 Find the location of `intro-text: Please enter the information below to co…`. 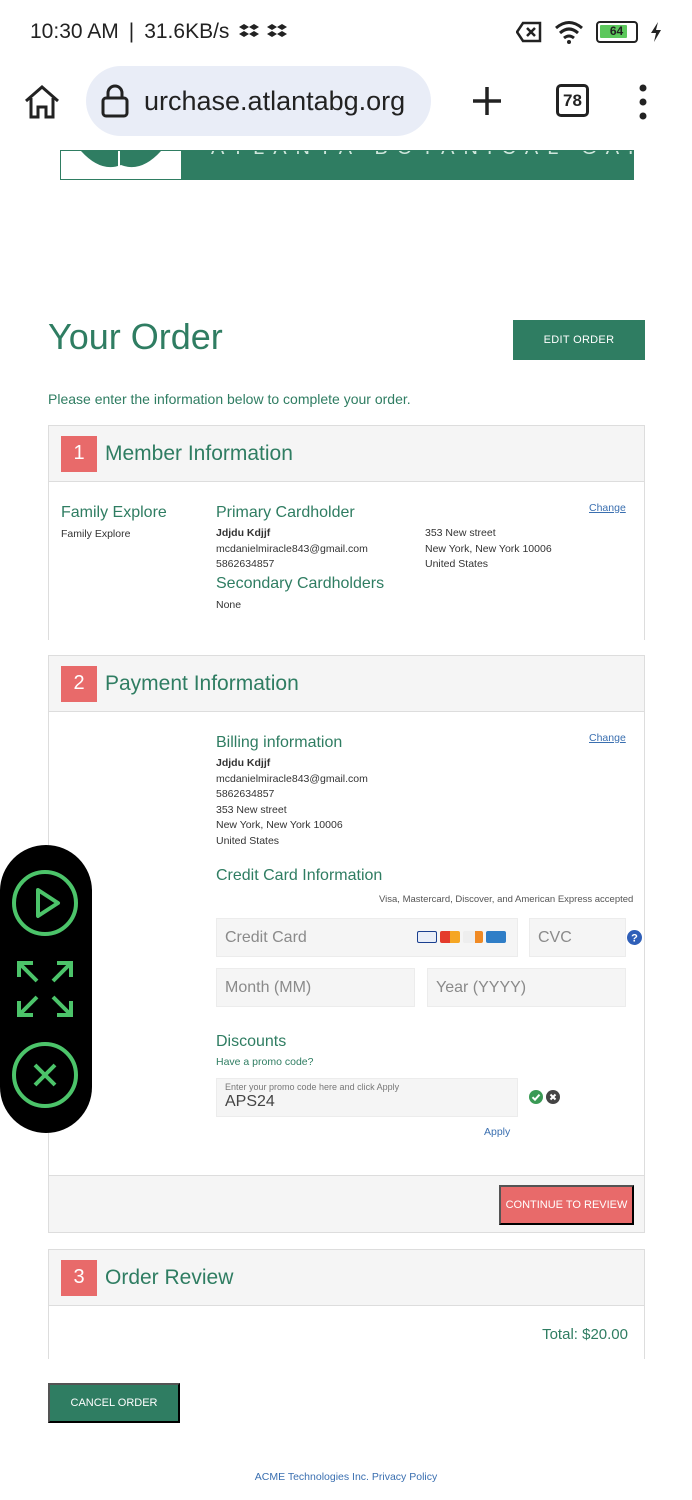

intro-text: Please enter the information below to co… is located at coordinates (229, 399).